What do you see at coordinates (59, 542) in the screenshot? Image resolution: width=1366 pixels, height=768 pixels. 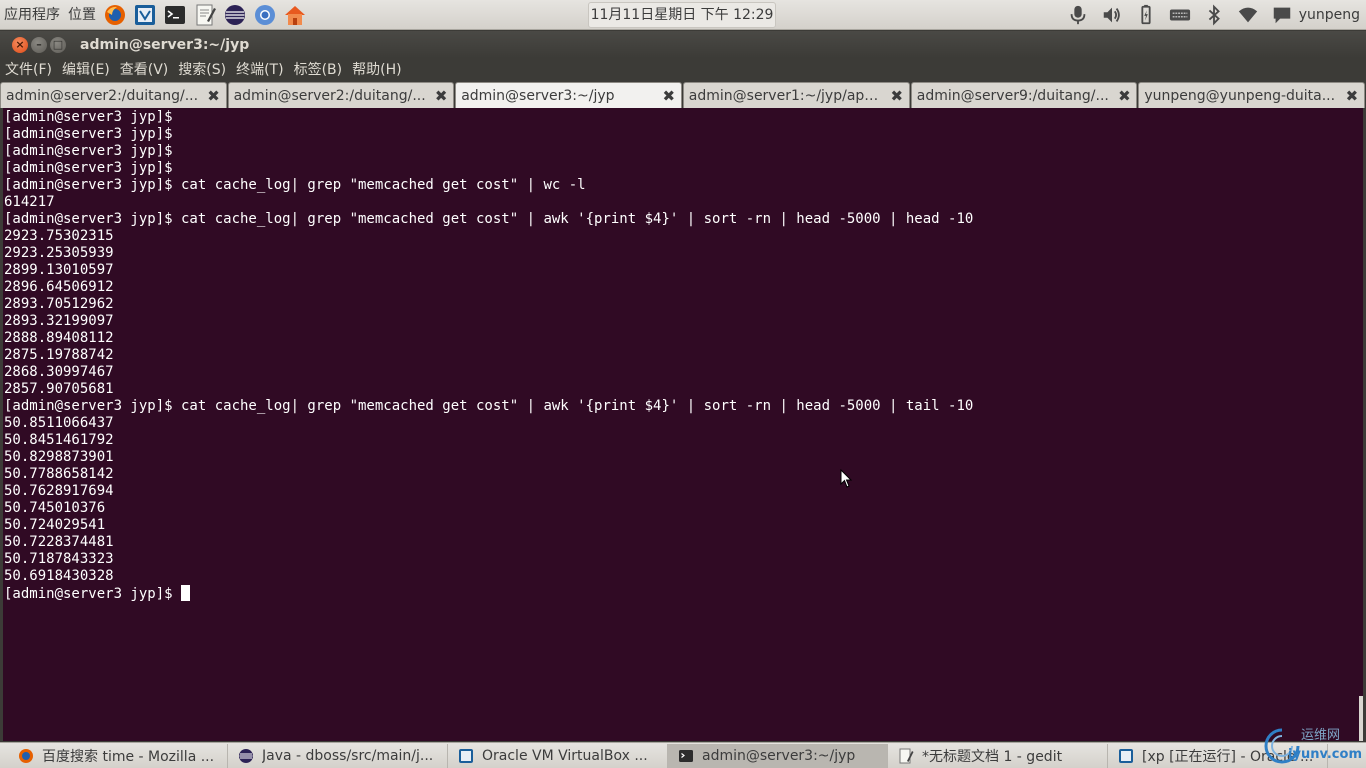 I see `terminal-line: 50.7228374481` at bounding box center [59, 542].